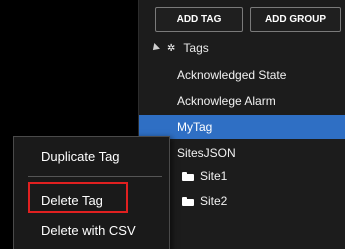 Image resolution: width=345 pixels, height=249 pixels. I want to click on tree-folder-label: Site2, so click(214, 201).